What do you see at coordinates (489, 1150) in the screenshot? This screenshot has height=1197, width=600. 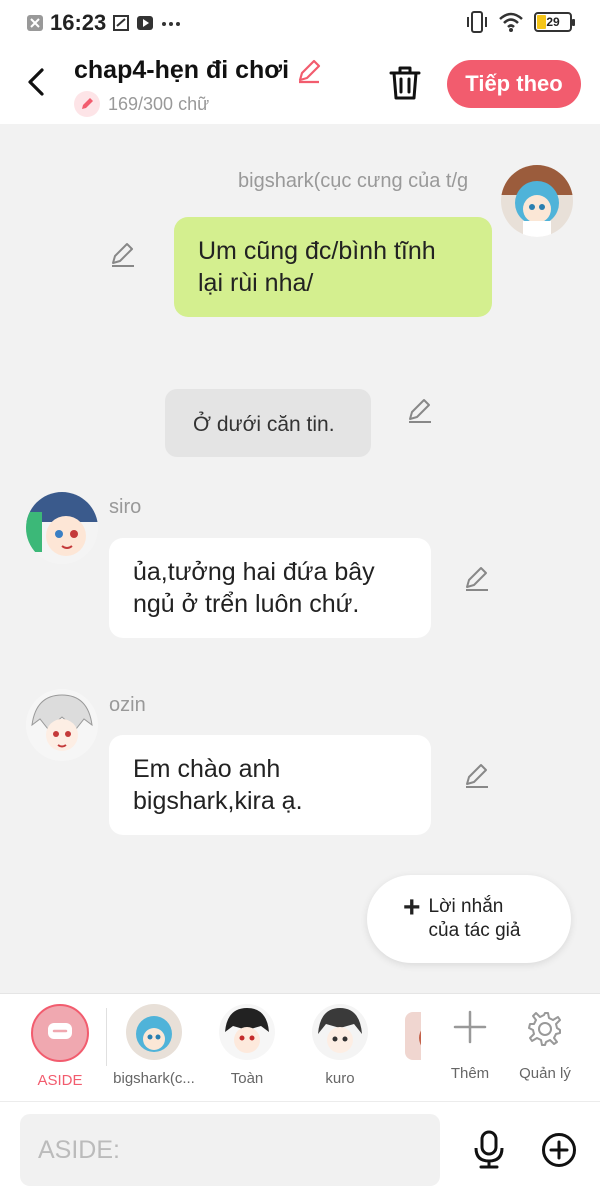 I see `microphone-icon` at bounding box center [489, 1150].